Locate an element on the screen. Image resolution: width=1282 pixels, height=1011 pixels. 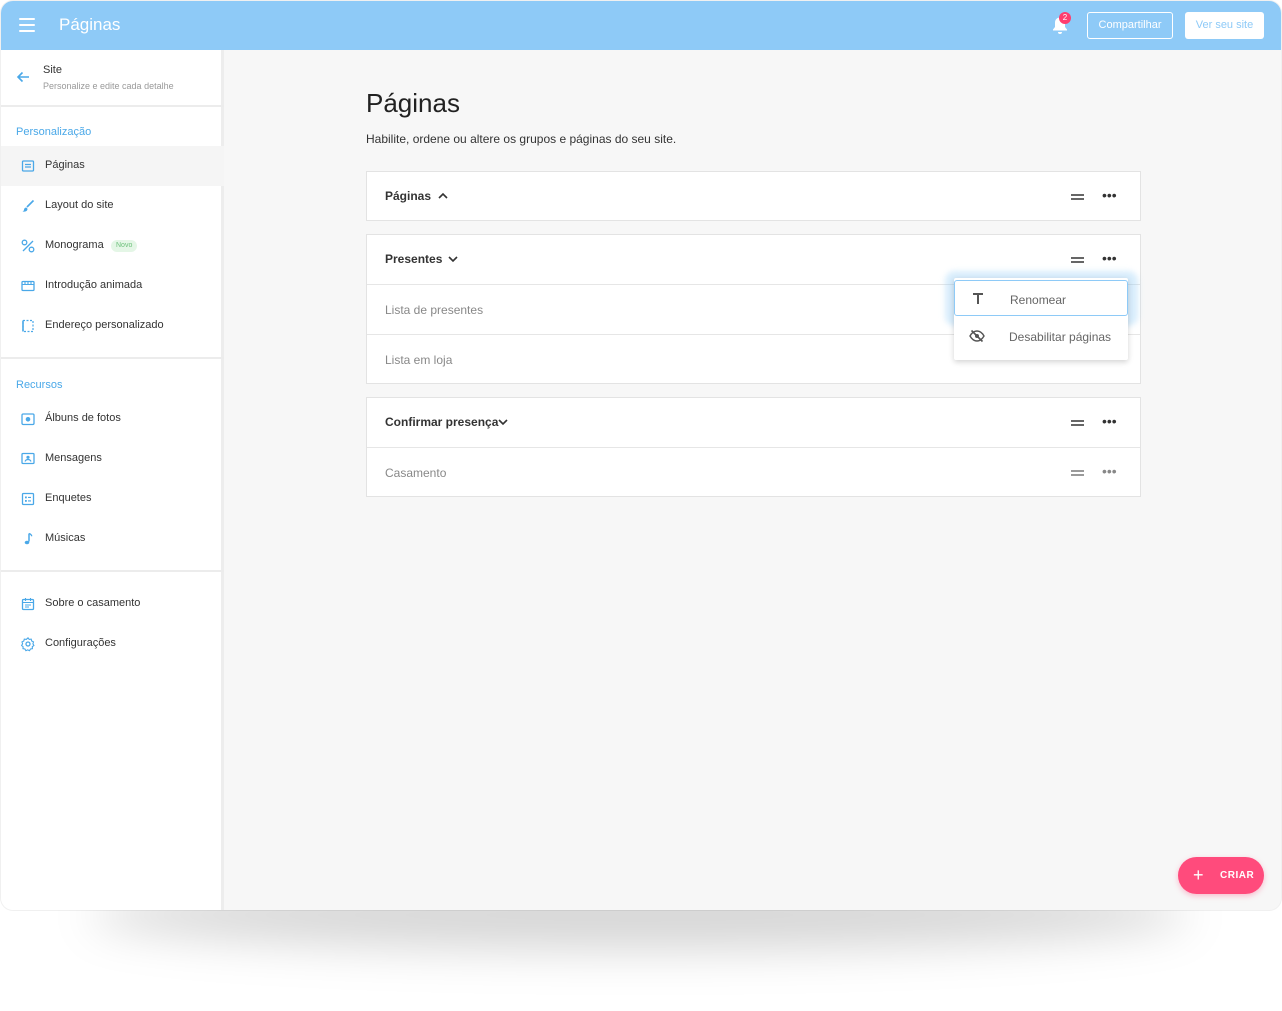
menu-item-disable-pages: Desabilitar páginas is located at coordinates (1041, 336).